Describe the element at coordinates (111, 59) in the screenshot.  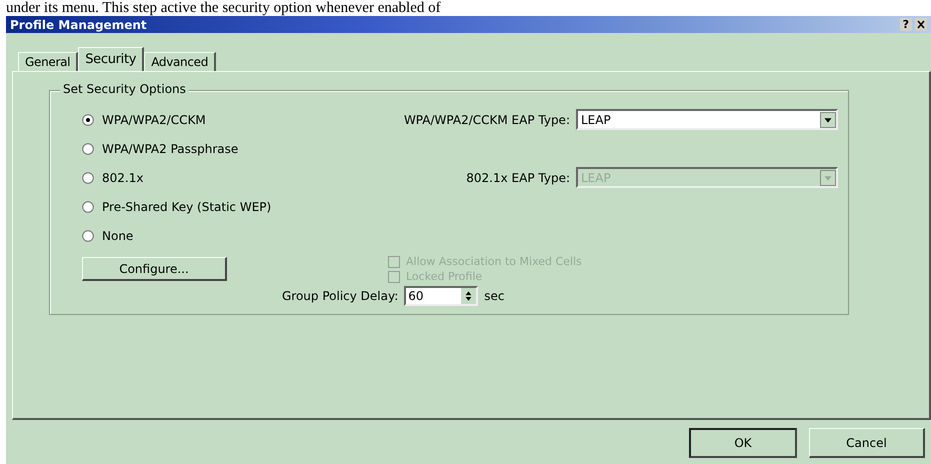
I see `tab: Security` at that location.